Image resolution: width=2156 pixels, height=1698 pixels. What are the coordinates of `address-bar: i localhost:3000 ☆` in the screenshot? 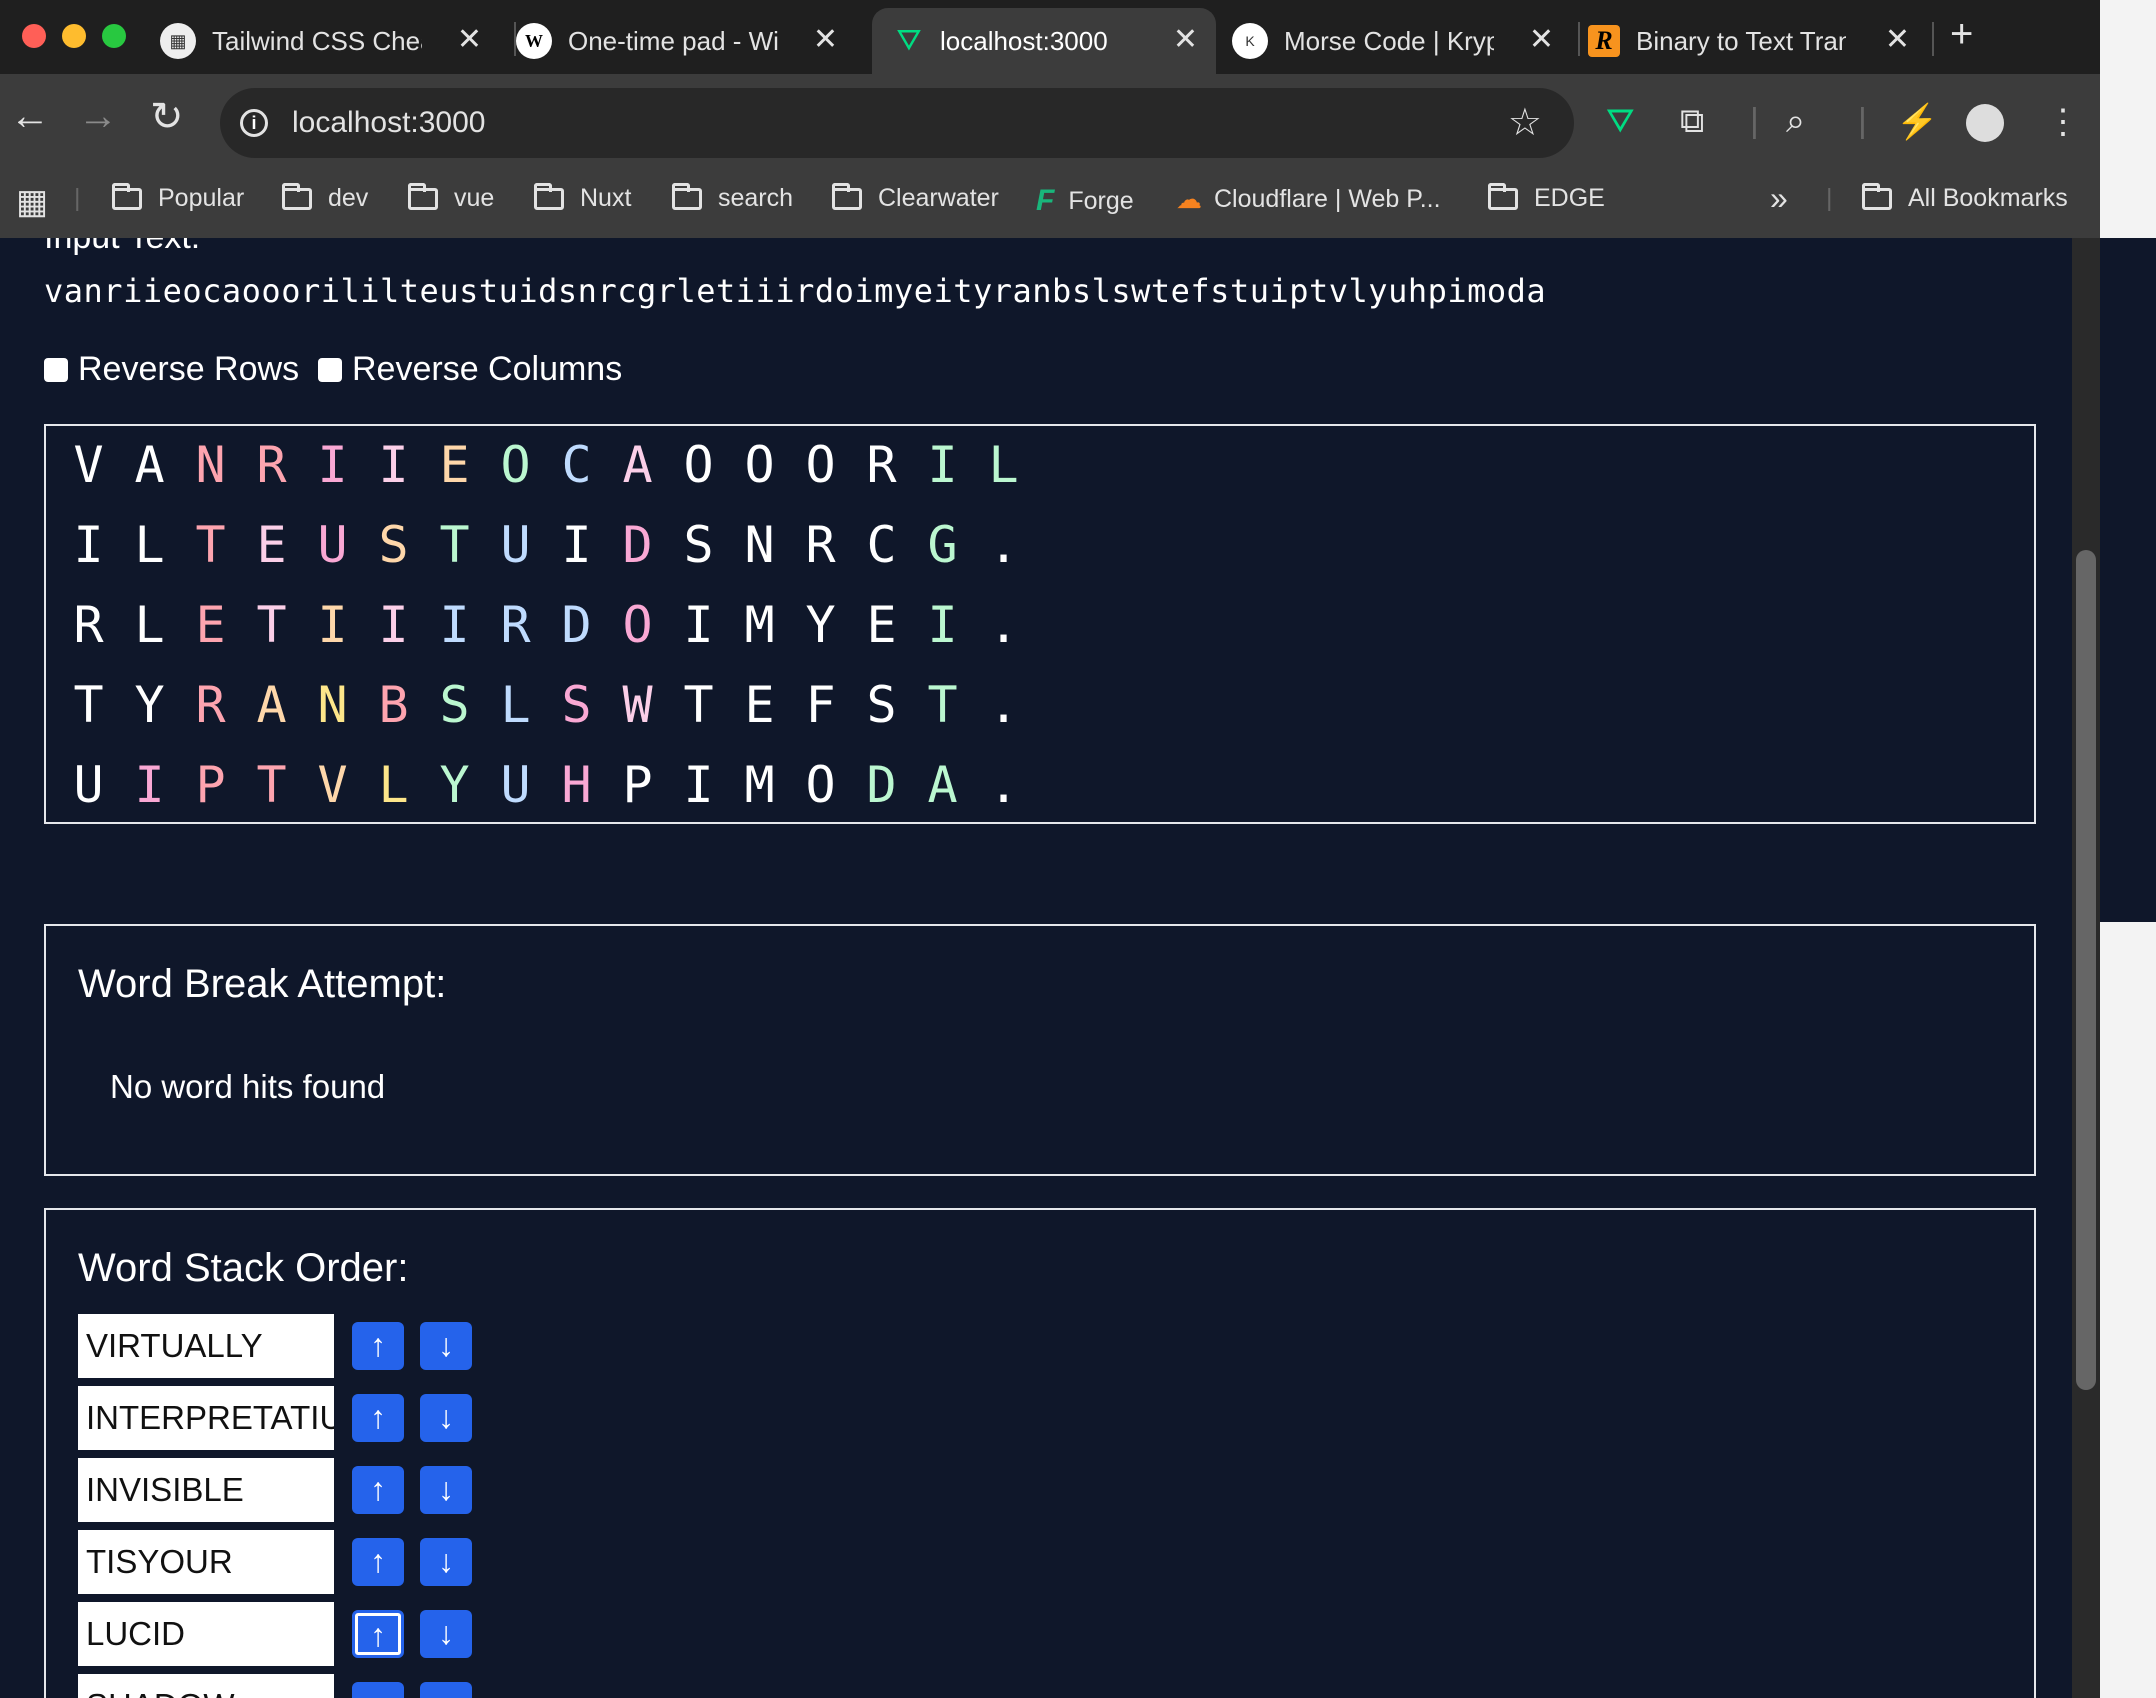 It's located at (897, 123).